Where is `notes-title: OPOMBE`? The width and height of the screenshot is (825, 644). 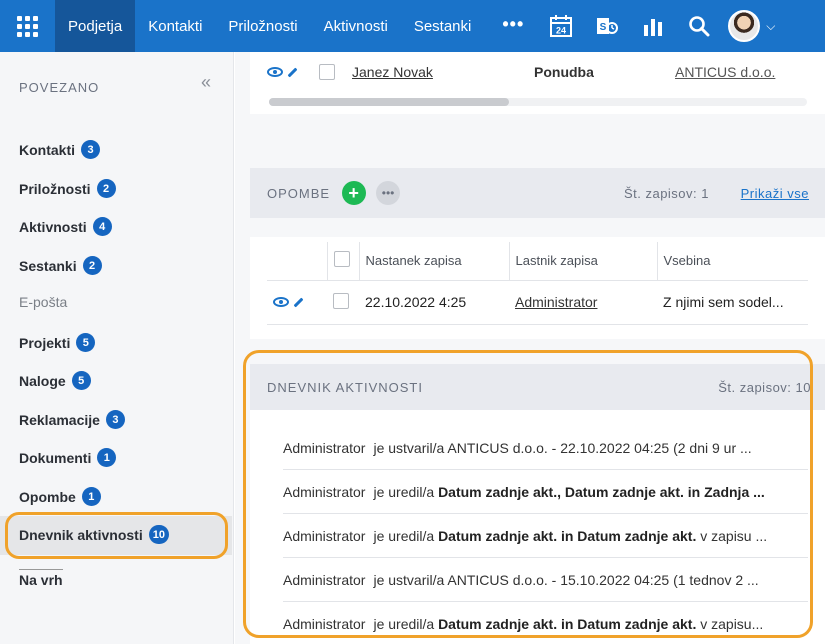 notes-title: OPOMBE is located at coordinates (299, 193).